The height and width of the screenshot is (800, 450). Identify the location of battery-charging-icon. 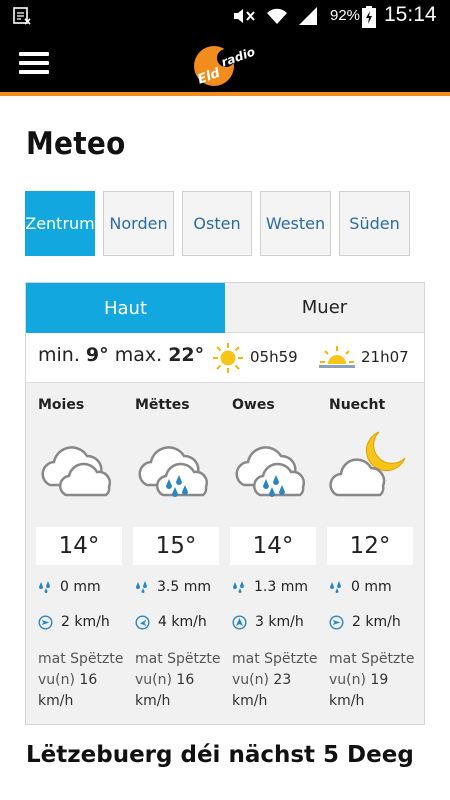
(369, 17).